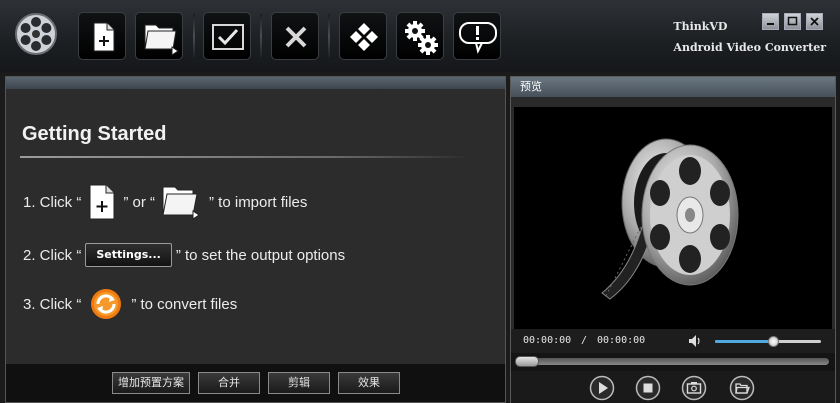  I want to click on playback-controls, so click(673, 387).